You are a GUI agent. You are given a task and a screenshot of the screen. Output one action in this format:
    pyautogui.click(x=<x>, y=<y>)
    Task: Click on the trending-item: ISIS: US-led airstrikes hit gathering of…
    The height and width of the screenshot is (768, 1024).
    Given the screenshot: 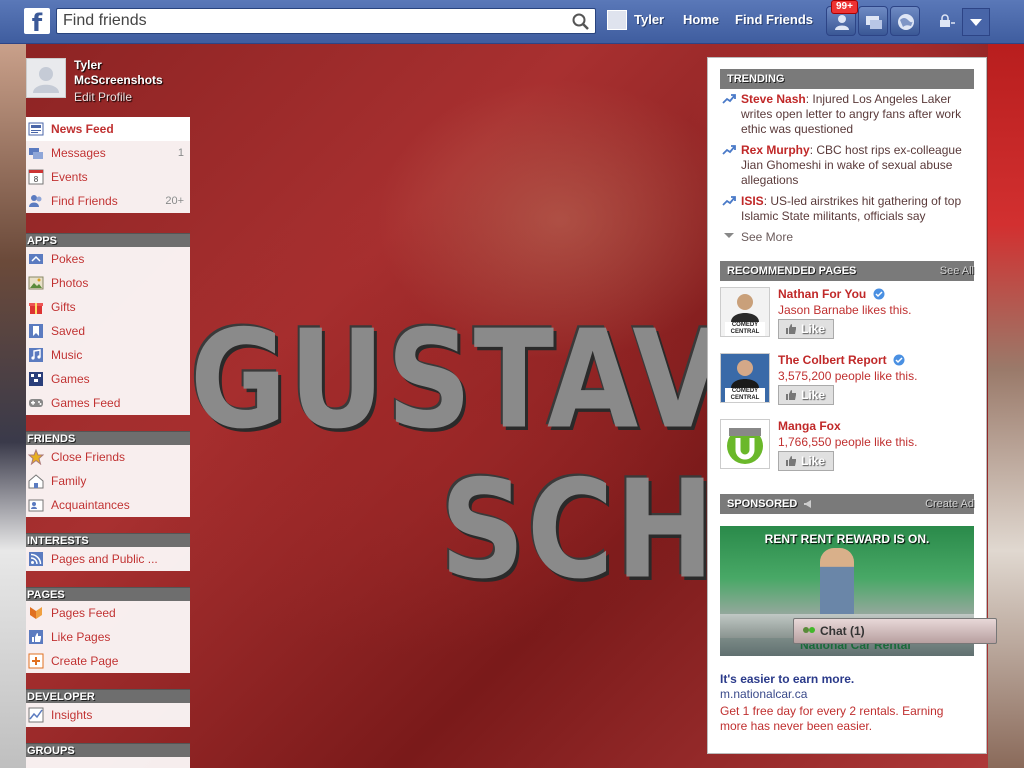 What is the action you would take?
    pyautogui.click(x=845, y=209)
    